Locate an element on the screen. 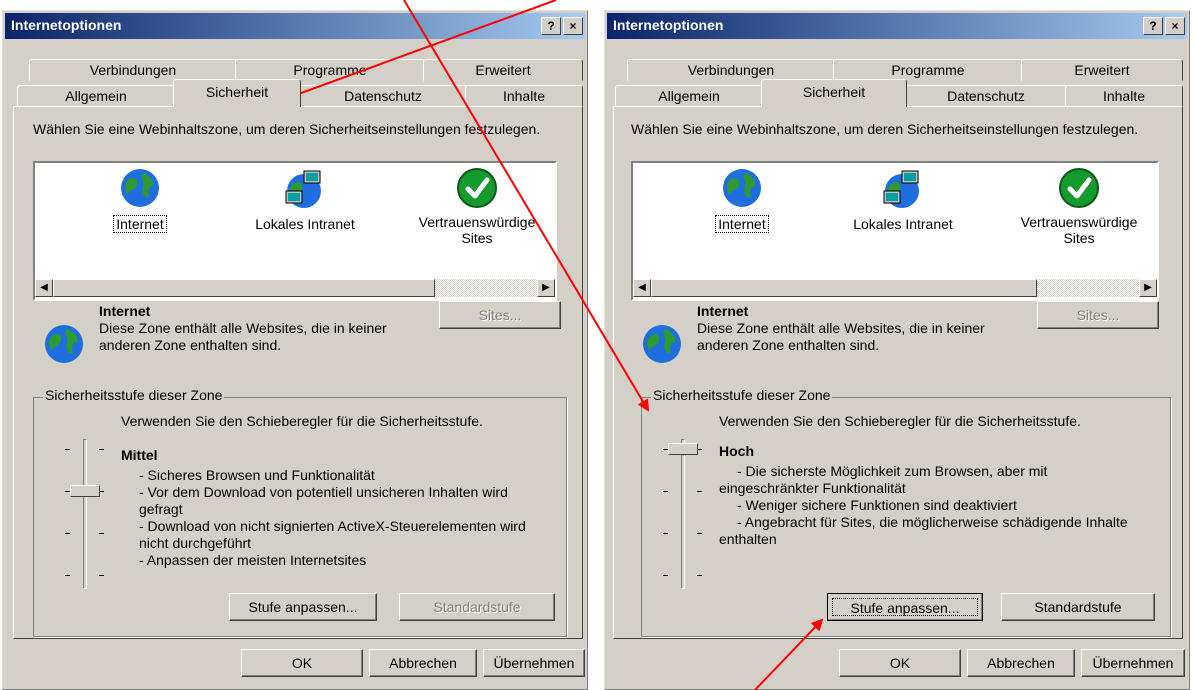  arrow-to-security-tab is located at coordinates (418, 51).